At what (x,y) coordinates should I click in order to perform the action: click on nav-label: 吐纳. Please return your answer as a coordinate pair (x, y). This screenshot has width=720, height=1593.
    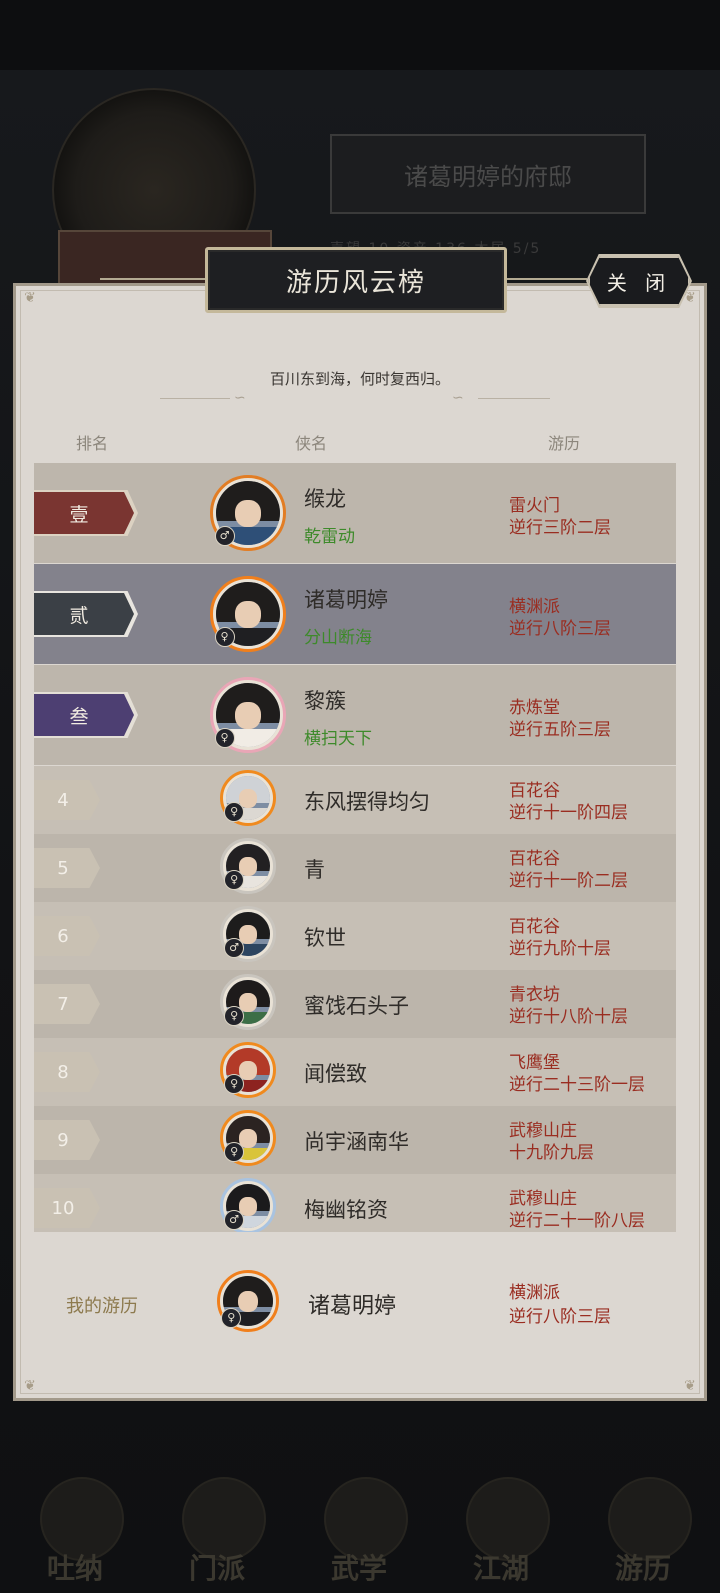
    Looking at the image, I should click on (74, 1568).